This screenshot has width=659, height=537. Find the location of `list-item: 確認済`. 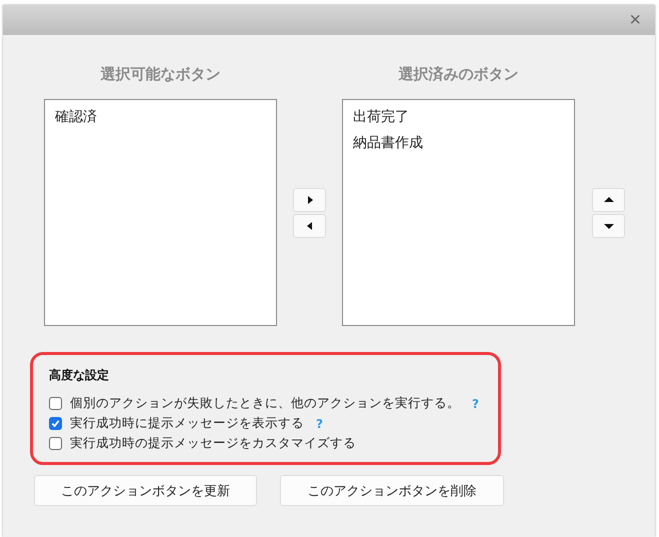

list-item: 確認済 is located at coordinates (160, 119).